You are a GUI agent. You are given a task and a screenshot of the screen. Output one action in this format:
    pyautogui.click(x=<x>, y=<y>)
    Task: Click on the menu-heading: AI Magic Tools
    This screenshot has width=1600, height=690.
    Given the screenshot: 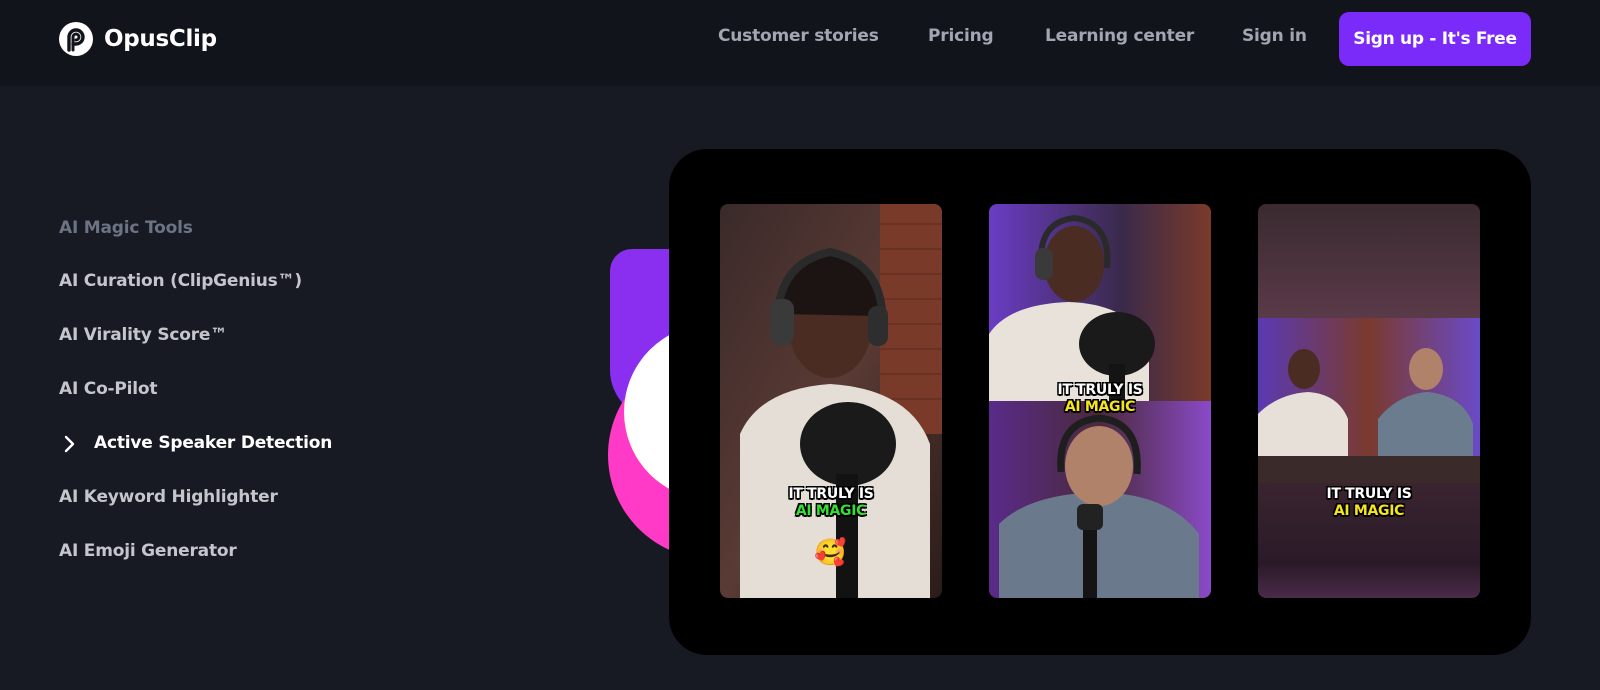 What is the action you would take?
    pyautogui.click(x=126, y=228)
    